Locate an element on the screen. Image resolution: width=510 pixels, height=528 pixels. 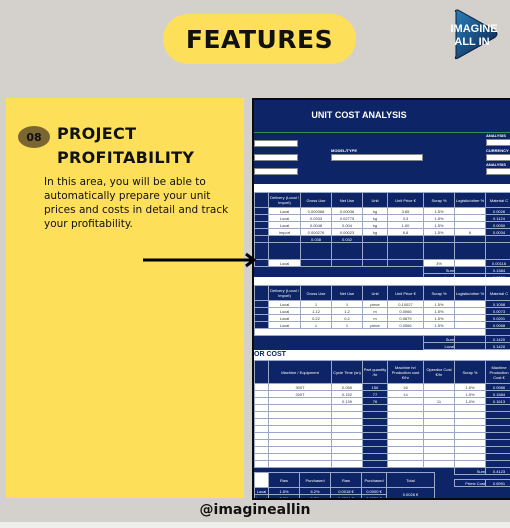
table-row: 0.139 76 11 1.0% 0.1613 is located at coordinates (382, 401).